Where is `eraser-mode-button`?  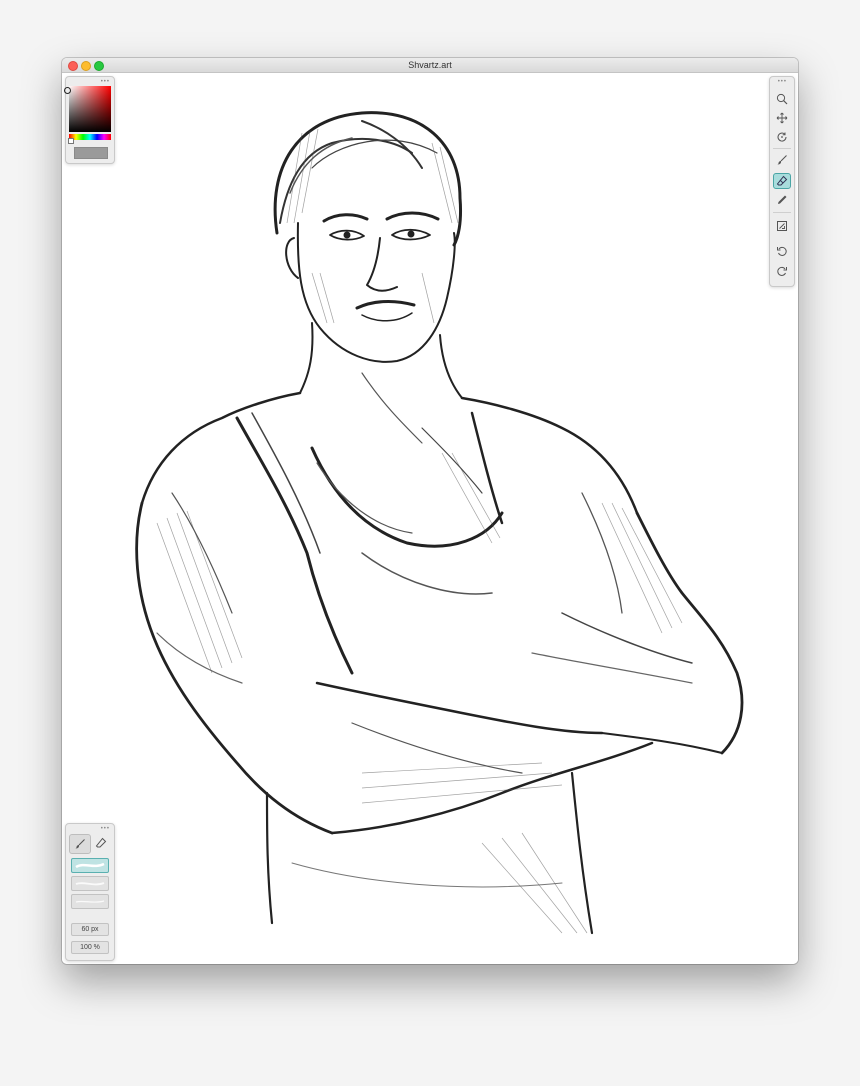
eraser-mode-button is located at coordinates (101, 843).